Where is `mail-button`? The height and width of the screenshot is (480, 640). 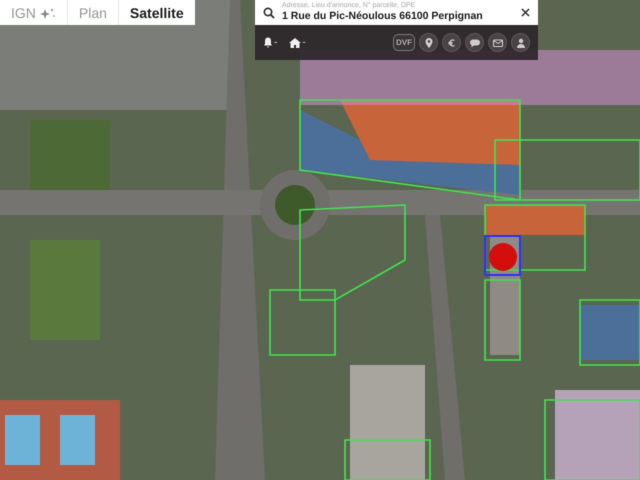
mail-button is located at coordinates (497, 42).